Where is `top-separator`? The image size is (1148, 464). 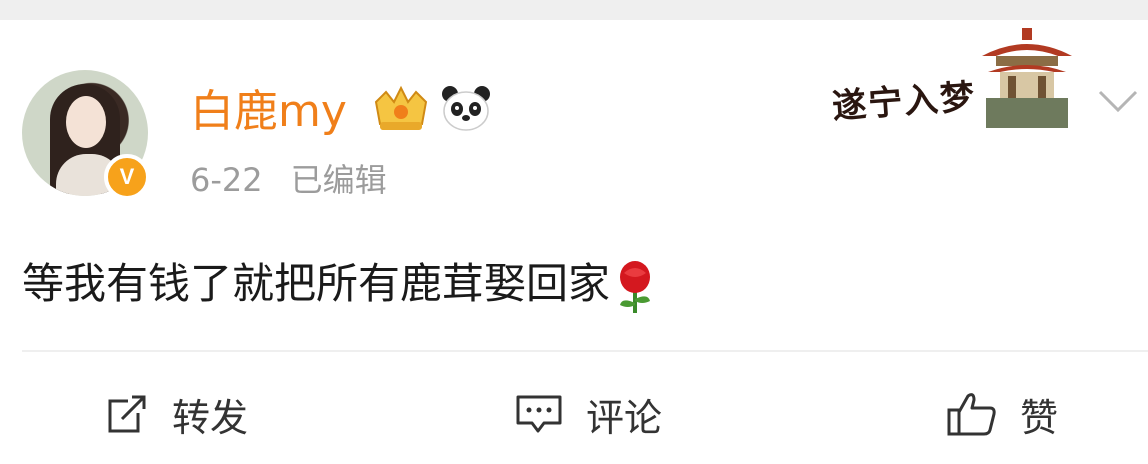
top-separator is located at coordinates (574, 10).